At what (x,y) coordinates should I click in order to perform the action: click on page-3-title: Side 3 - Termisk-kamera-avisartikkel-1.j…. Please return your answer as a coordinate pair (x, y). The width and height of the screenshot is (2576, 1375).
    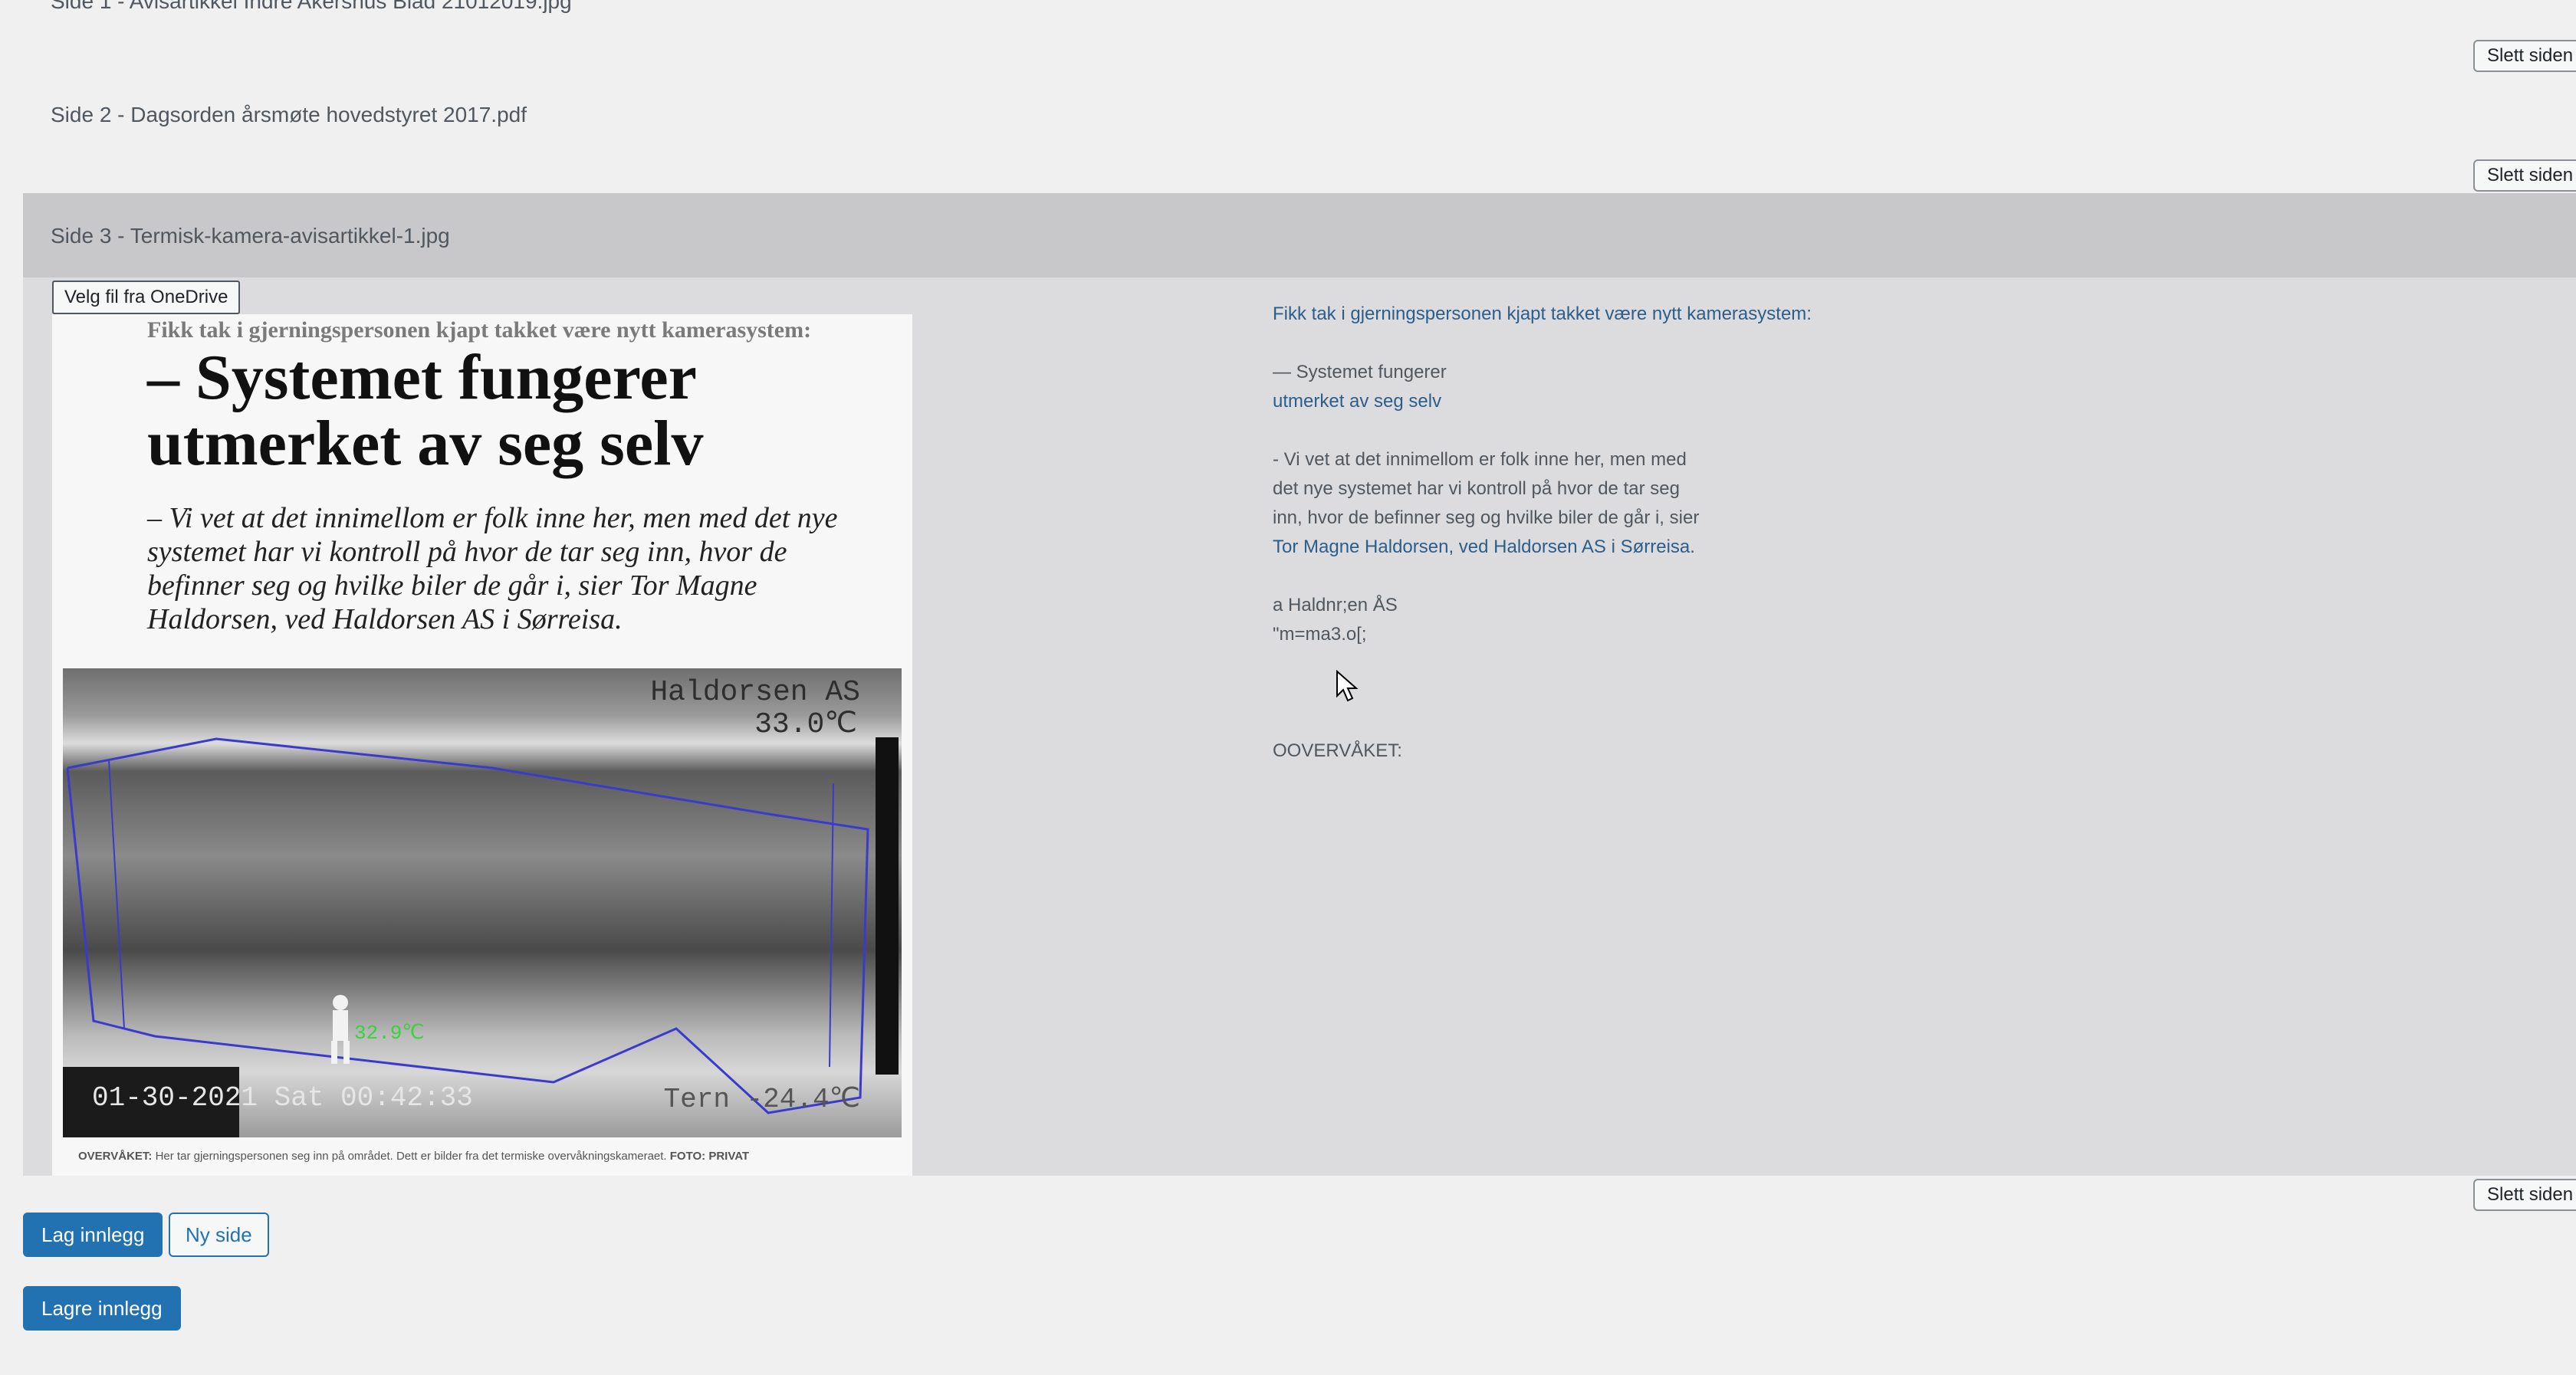
    Looking at the image, I should click on (251, 236).